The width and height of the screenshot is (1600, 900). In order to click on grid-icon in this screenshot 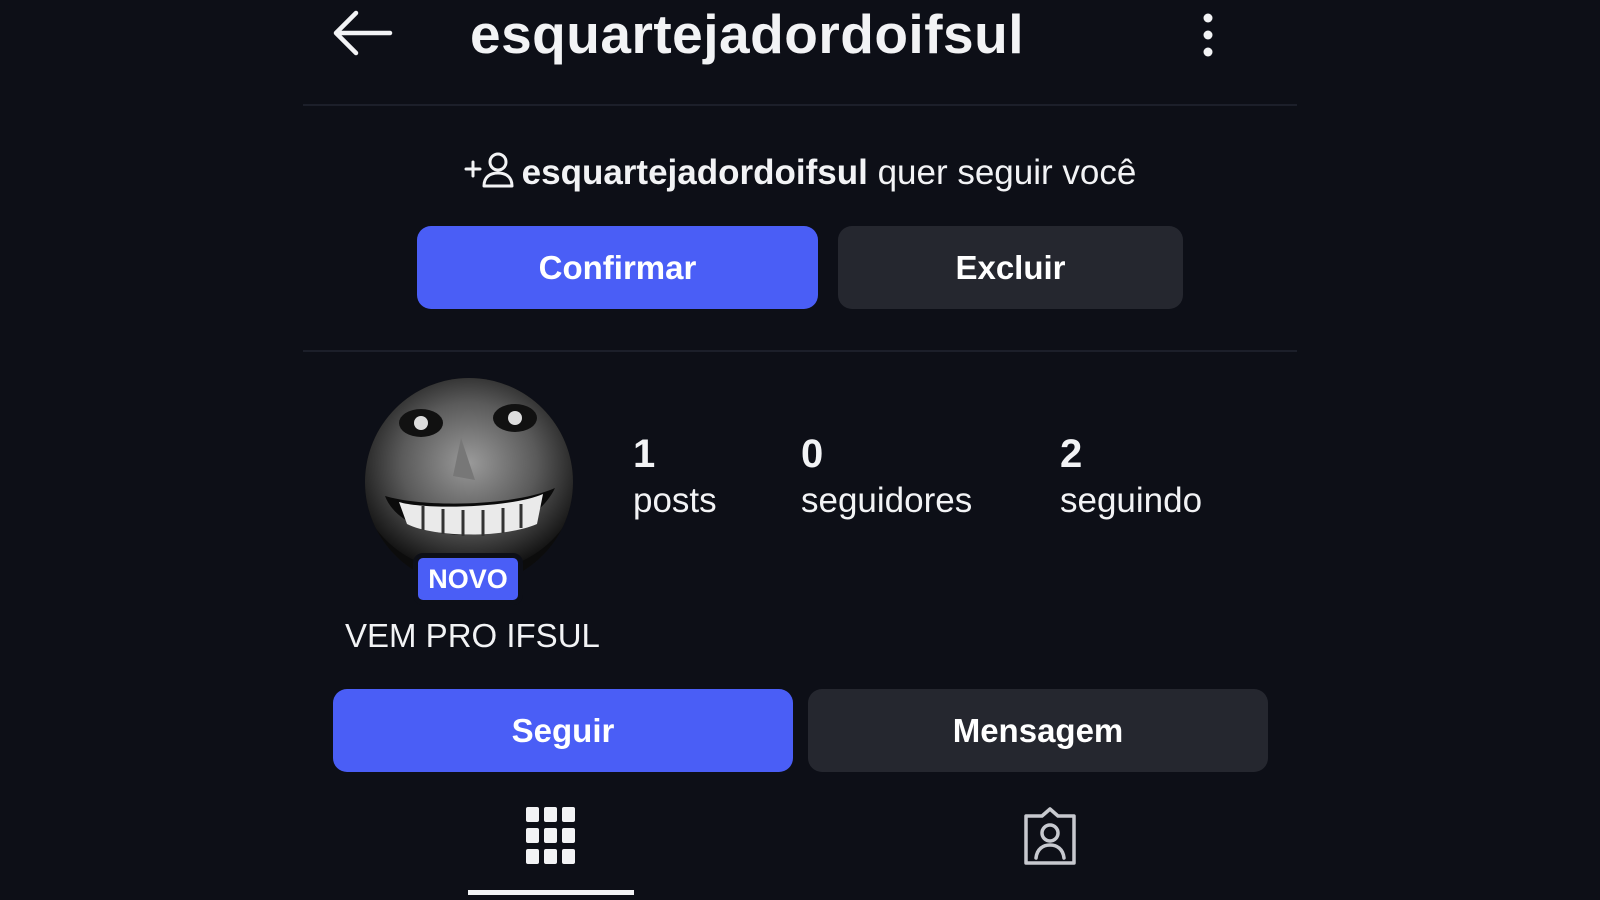, I will do `click(550, 835)`.